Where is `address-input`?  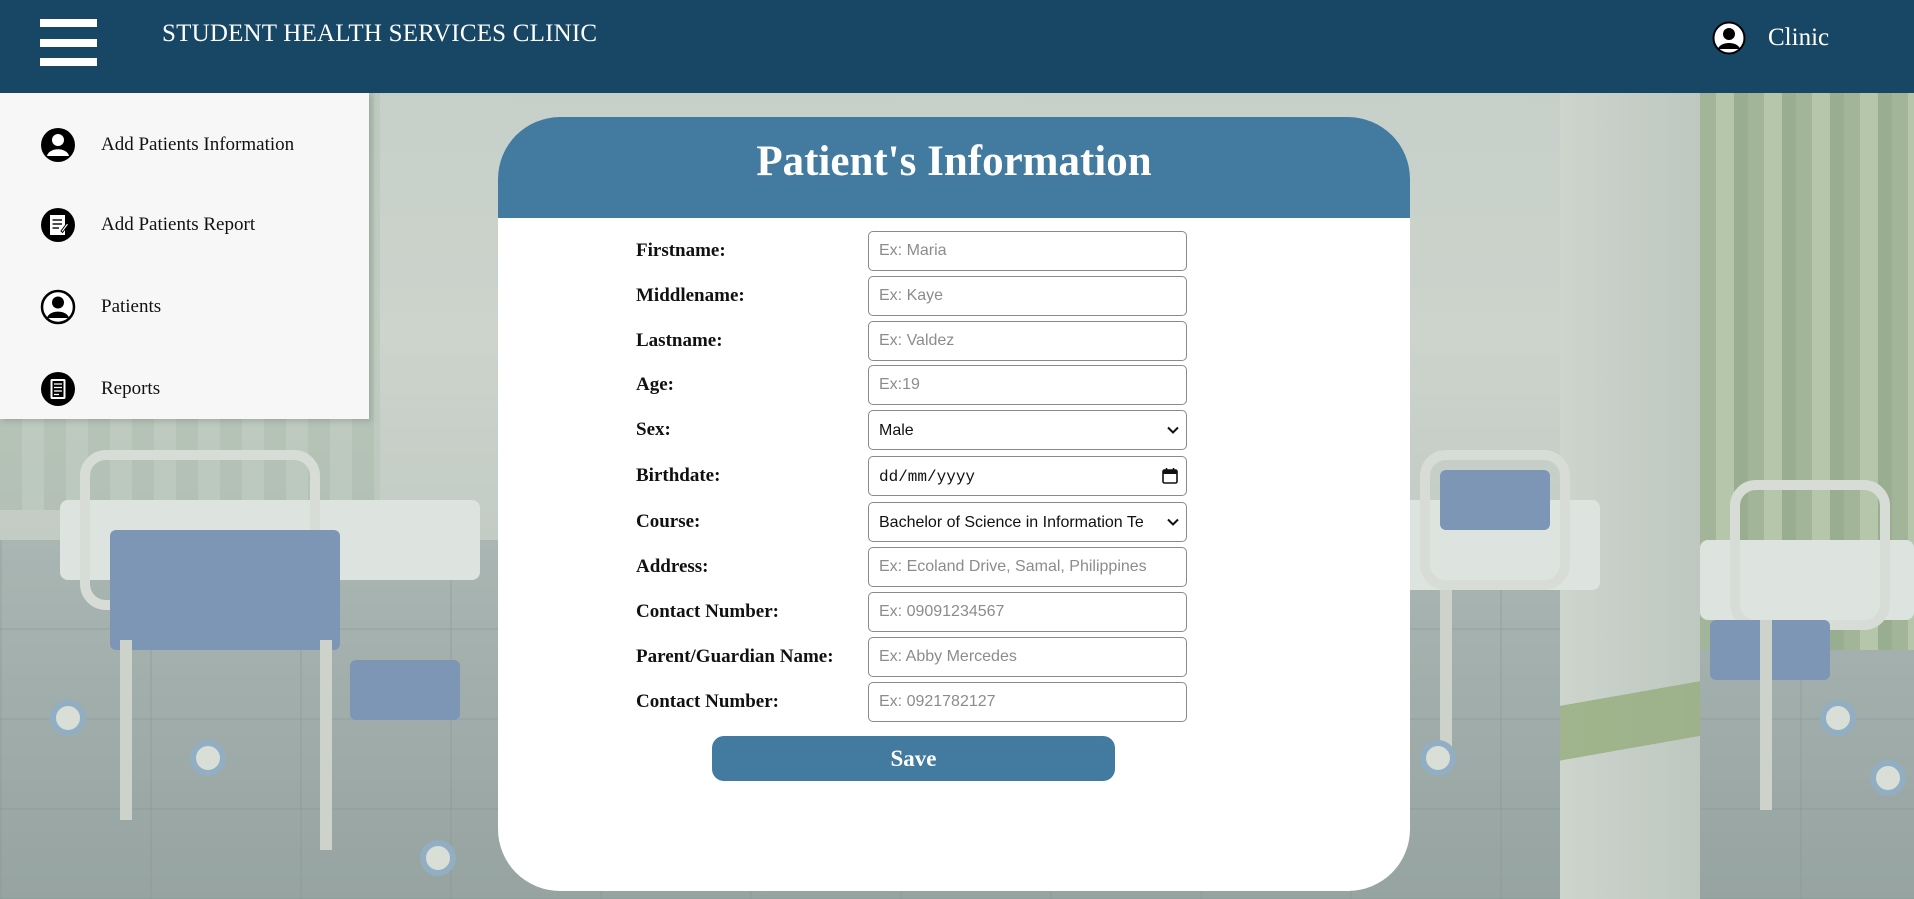 address-input is located at coordinates (1027, 567).